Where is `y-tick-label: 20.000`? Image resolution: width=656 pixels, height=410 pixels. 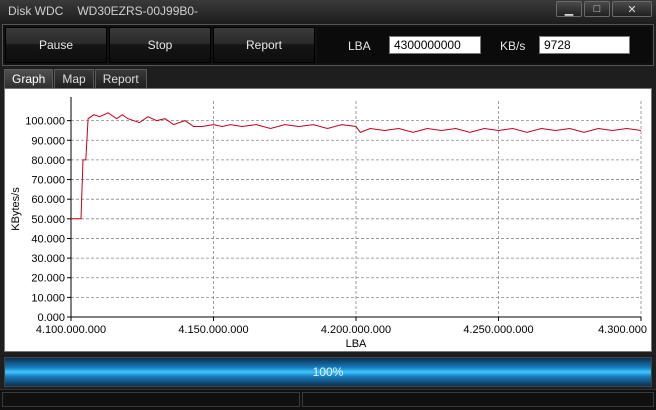 y-tick-label: 20.000 is located at coordinates (48, 279).